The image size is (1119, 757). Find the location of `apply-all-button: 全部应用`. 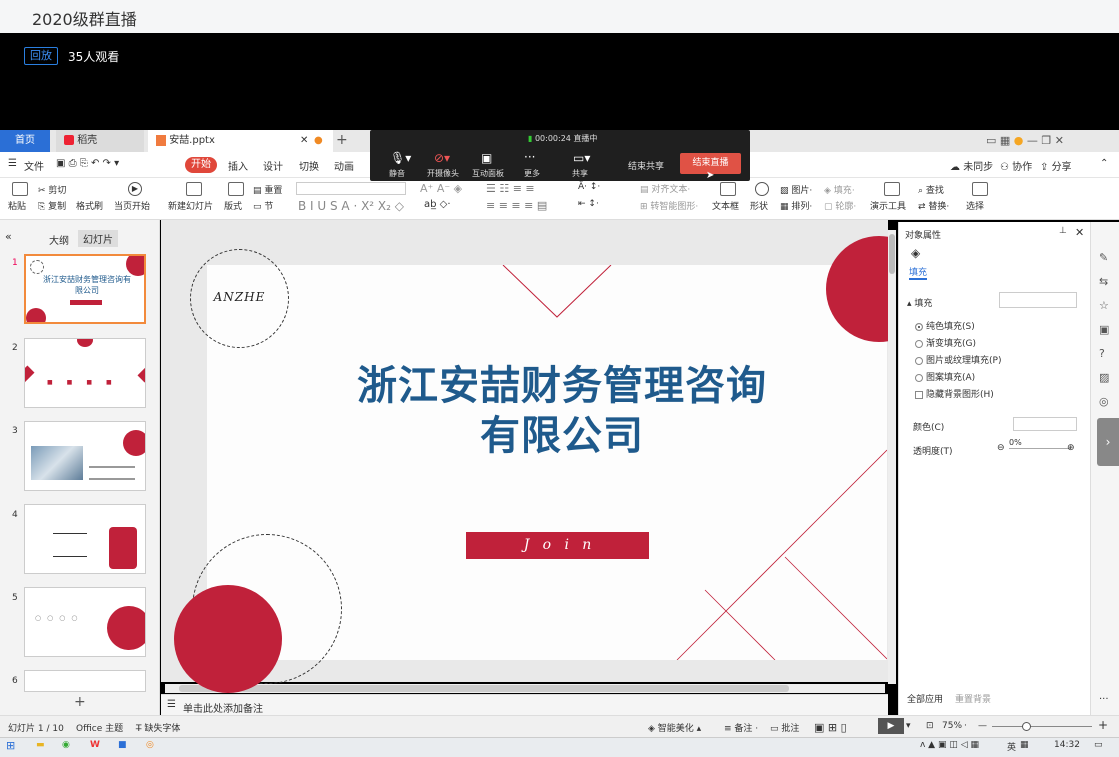

apply-all-button: 全部应用 is located at coordinates (925, 698).